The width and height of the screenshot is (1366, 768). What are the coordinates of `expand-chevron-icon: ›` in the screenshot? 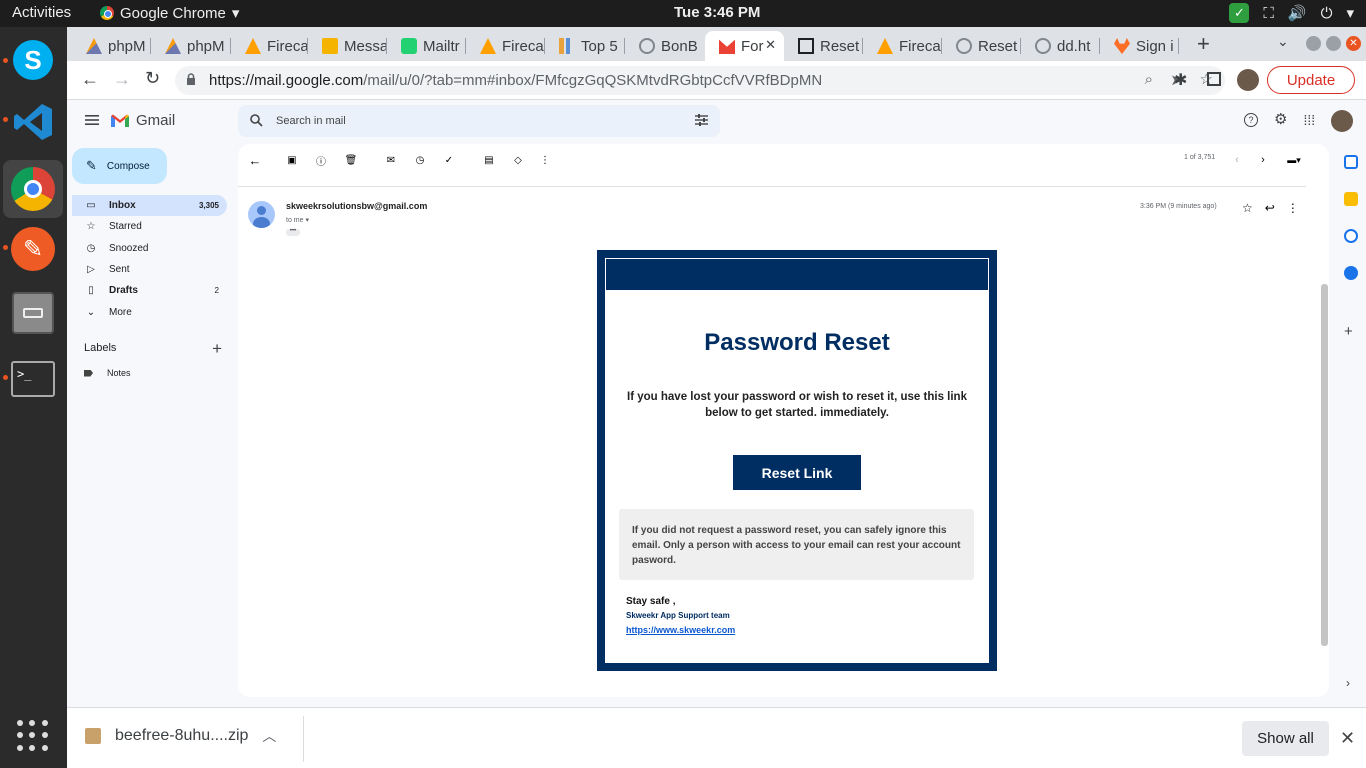 It's located at (1348, 683).